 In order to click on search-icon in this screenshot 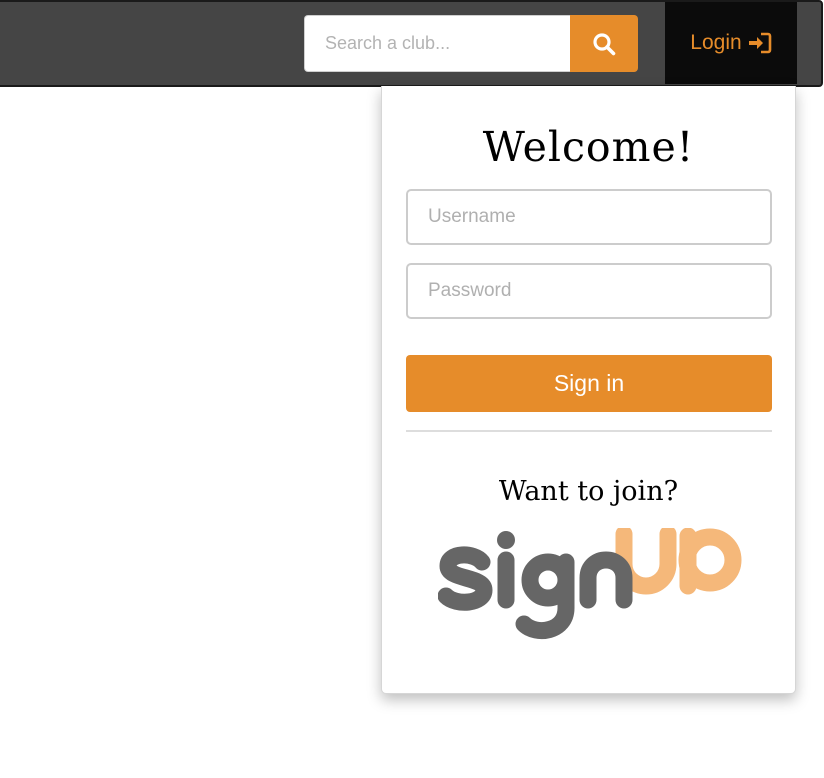, I will do `click(604, 43)`.